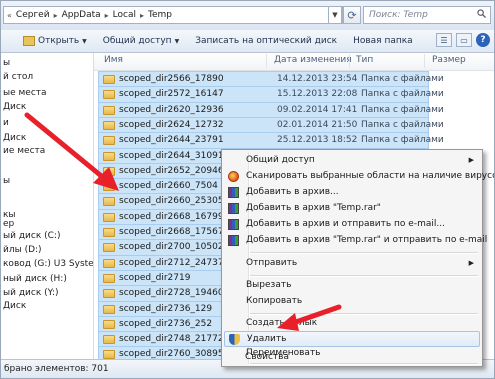 This screenshot has height=379, width=495. What do you see at coordinates (84, 41) in the screenshot?
I see `chevron-down-icon: ▼` at bounding box center [84, 41].